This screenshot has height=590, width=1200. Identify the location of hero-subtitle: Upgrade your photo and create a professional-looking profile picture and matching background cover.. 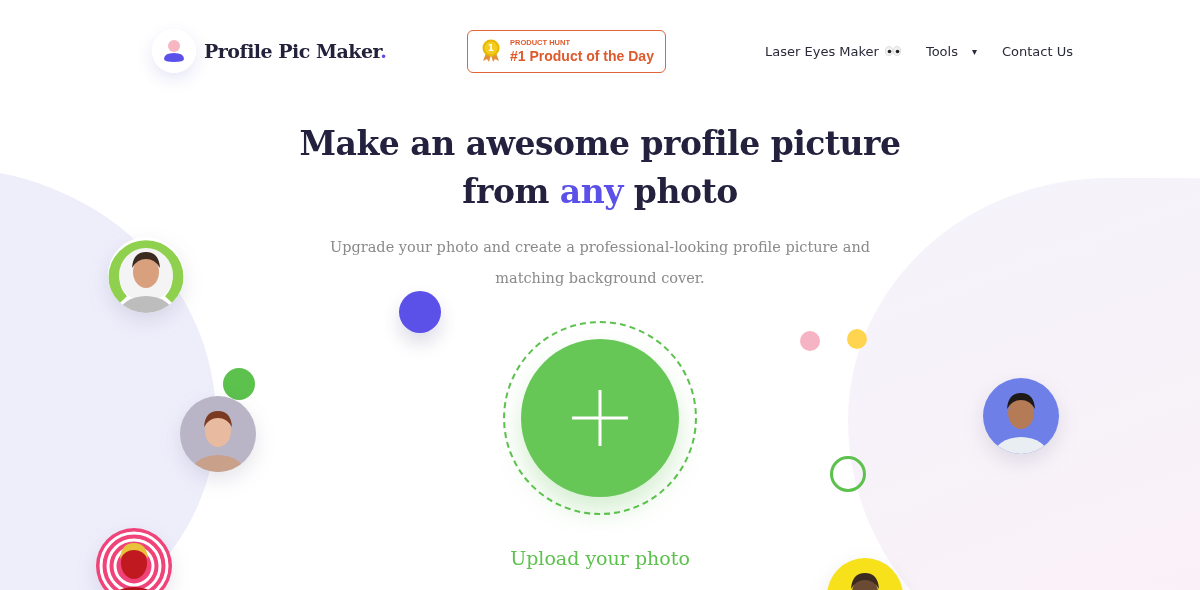
(600, 263).